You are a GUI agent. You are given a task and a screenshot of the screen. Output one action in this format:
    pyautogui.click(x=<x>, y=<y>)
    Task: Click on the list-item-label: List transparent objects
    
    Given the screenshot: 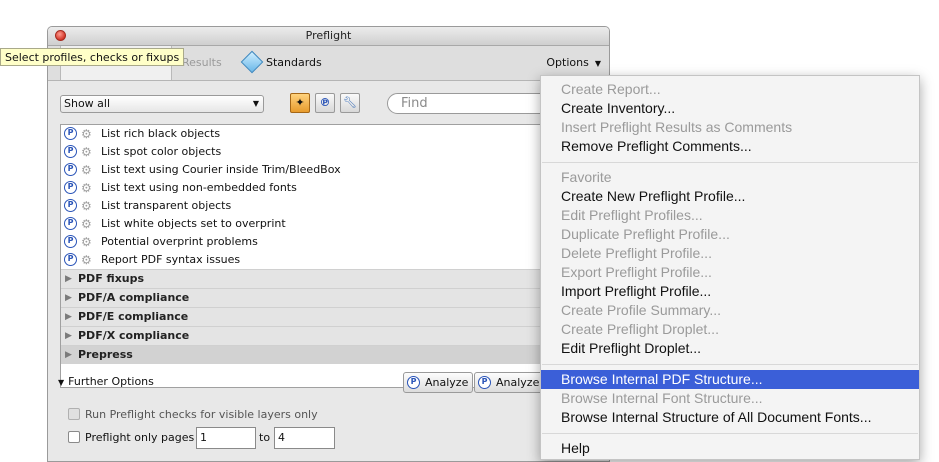 What is the action you would take?
    pyautogui.click(x=166, y=205)
    